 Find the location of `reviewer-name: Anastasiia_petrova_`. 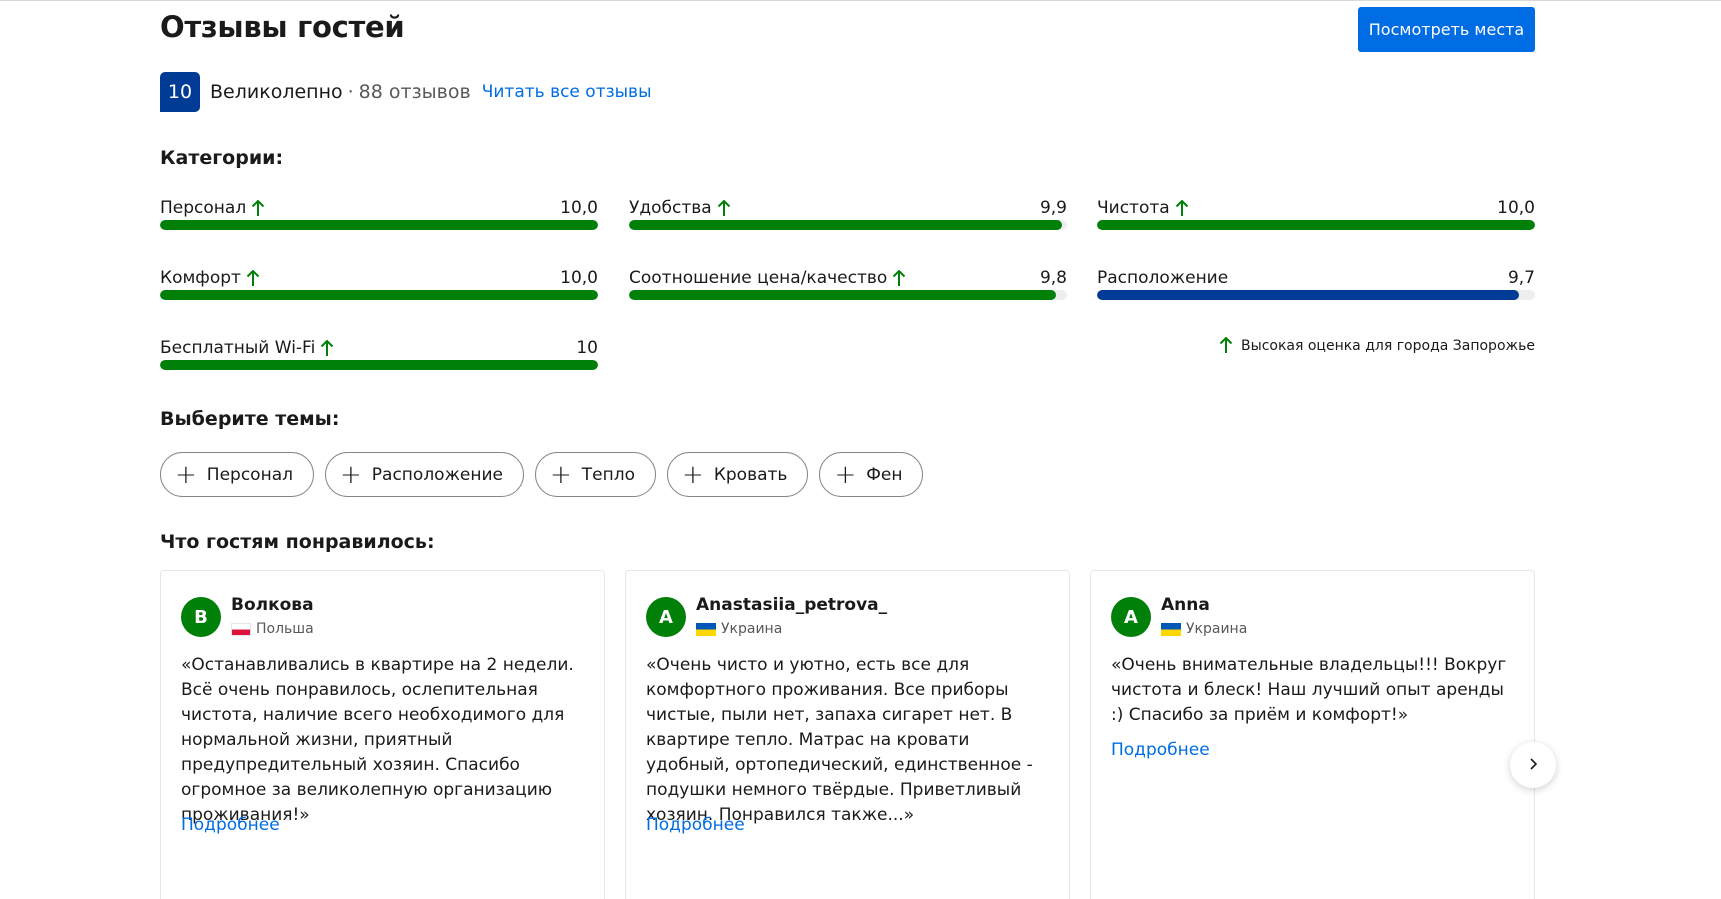

reviewer-name: Anastasiia_petrova_ is located at coordinates (792, 605).